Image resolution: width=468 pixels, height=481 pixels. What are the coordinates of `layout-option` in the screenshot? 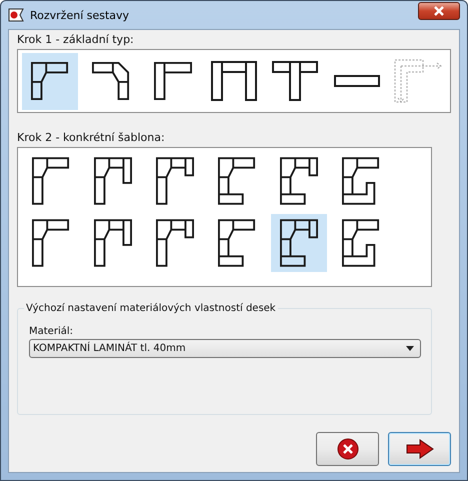 It's located at (50, 81).